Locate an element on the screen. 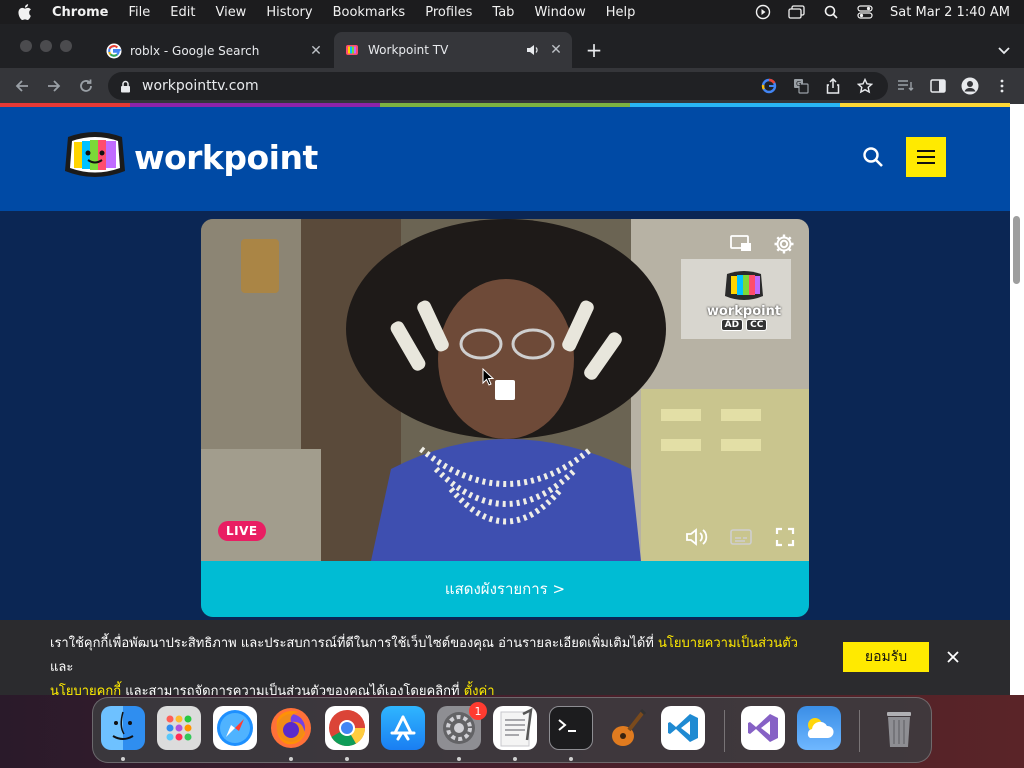  menu-view: View is located at coordinates (230, 12).